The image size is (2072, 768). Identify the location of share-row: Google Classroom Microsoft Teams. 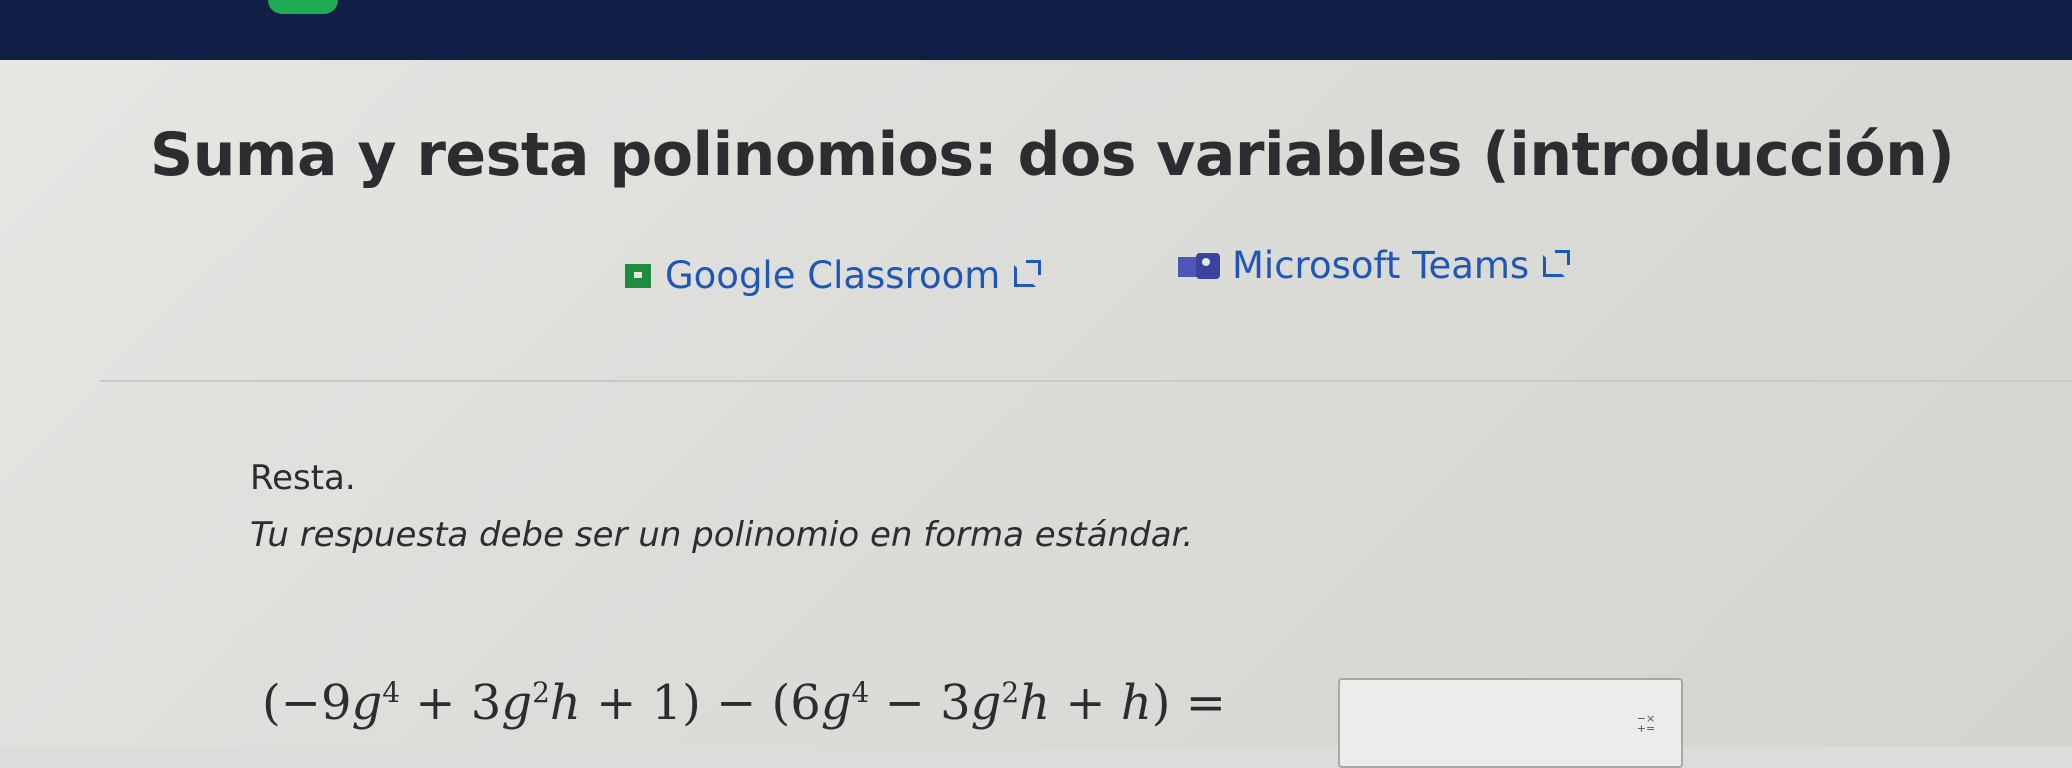
(1036, 276).